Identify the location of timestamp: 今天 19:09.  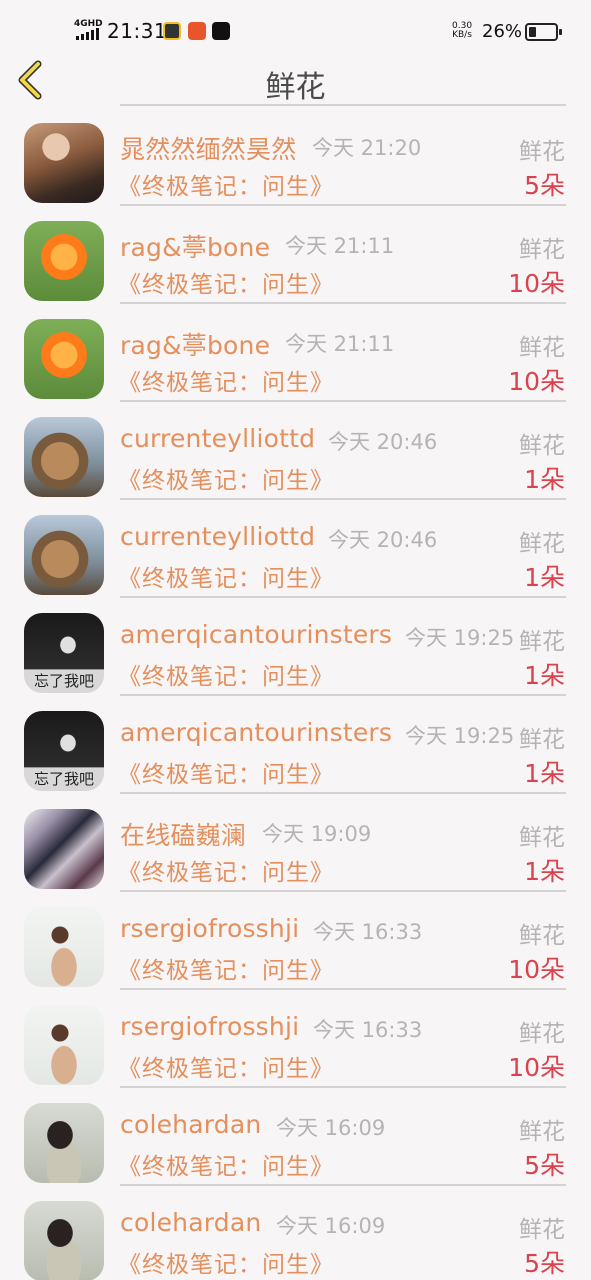
(317, 834).